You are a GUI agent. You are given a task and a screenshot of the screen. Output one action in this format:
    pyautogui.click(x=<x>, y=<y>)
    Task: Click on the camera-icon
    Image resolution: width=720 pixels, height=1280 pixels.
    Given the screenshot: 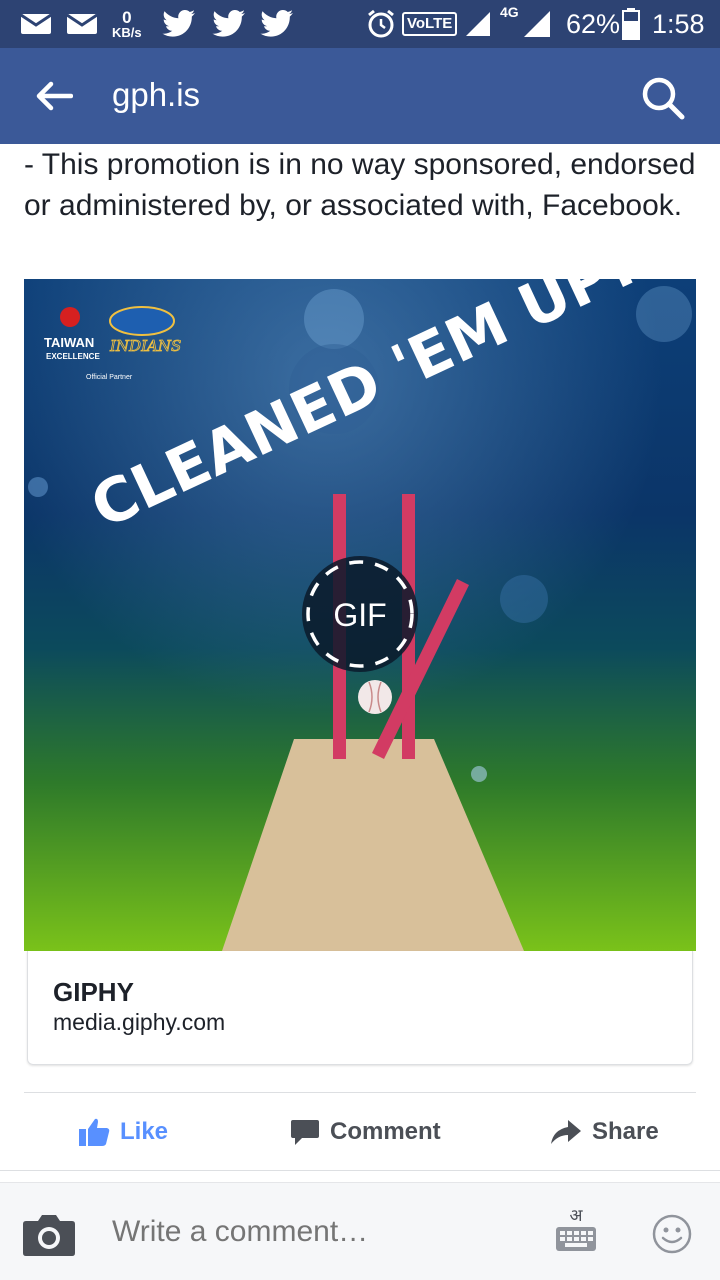 What is the action you would take?
    pyautogui.click(x=49, y=1235)
    